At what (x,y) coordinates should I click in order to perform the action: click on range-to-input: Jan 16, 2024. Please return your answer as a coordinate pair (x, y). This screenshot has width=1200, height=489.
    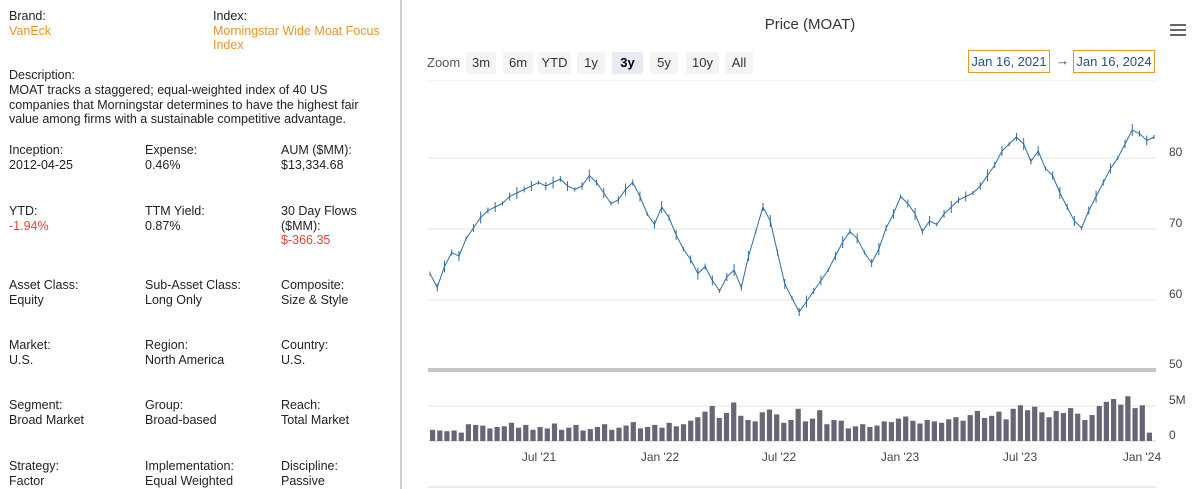
    Looking at the image, I should click on (1114, 61).